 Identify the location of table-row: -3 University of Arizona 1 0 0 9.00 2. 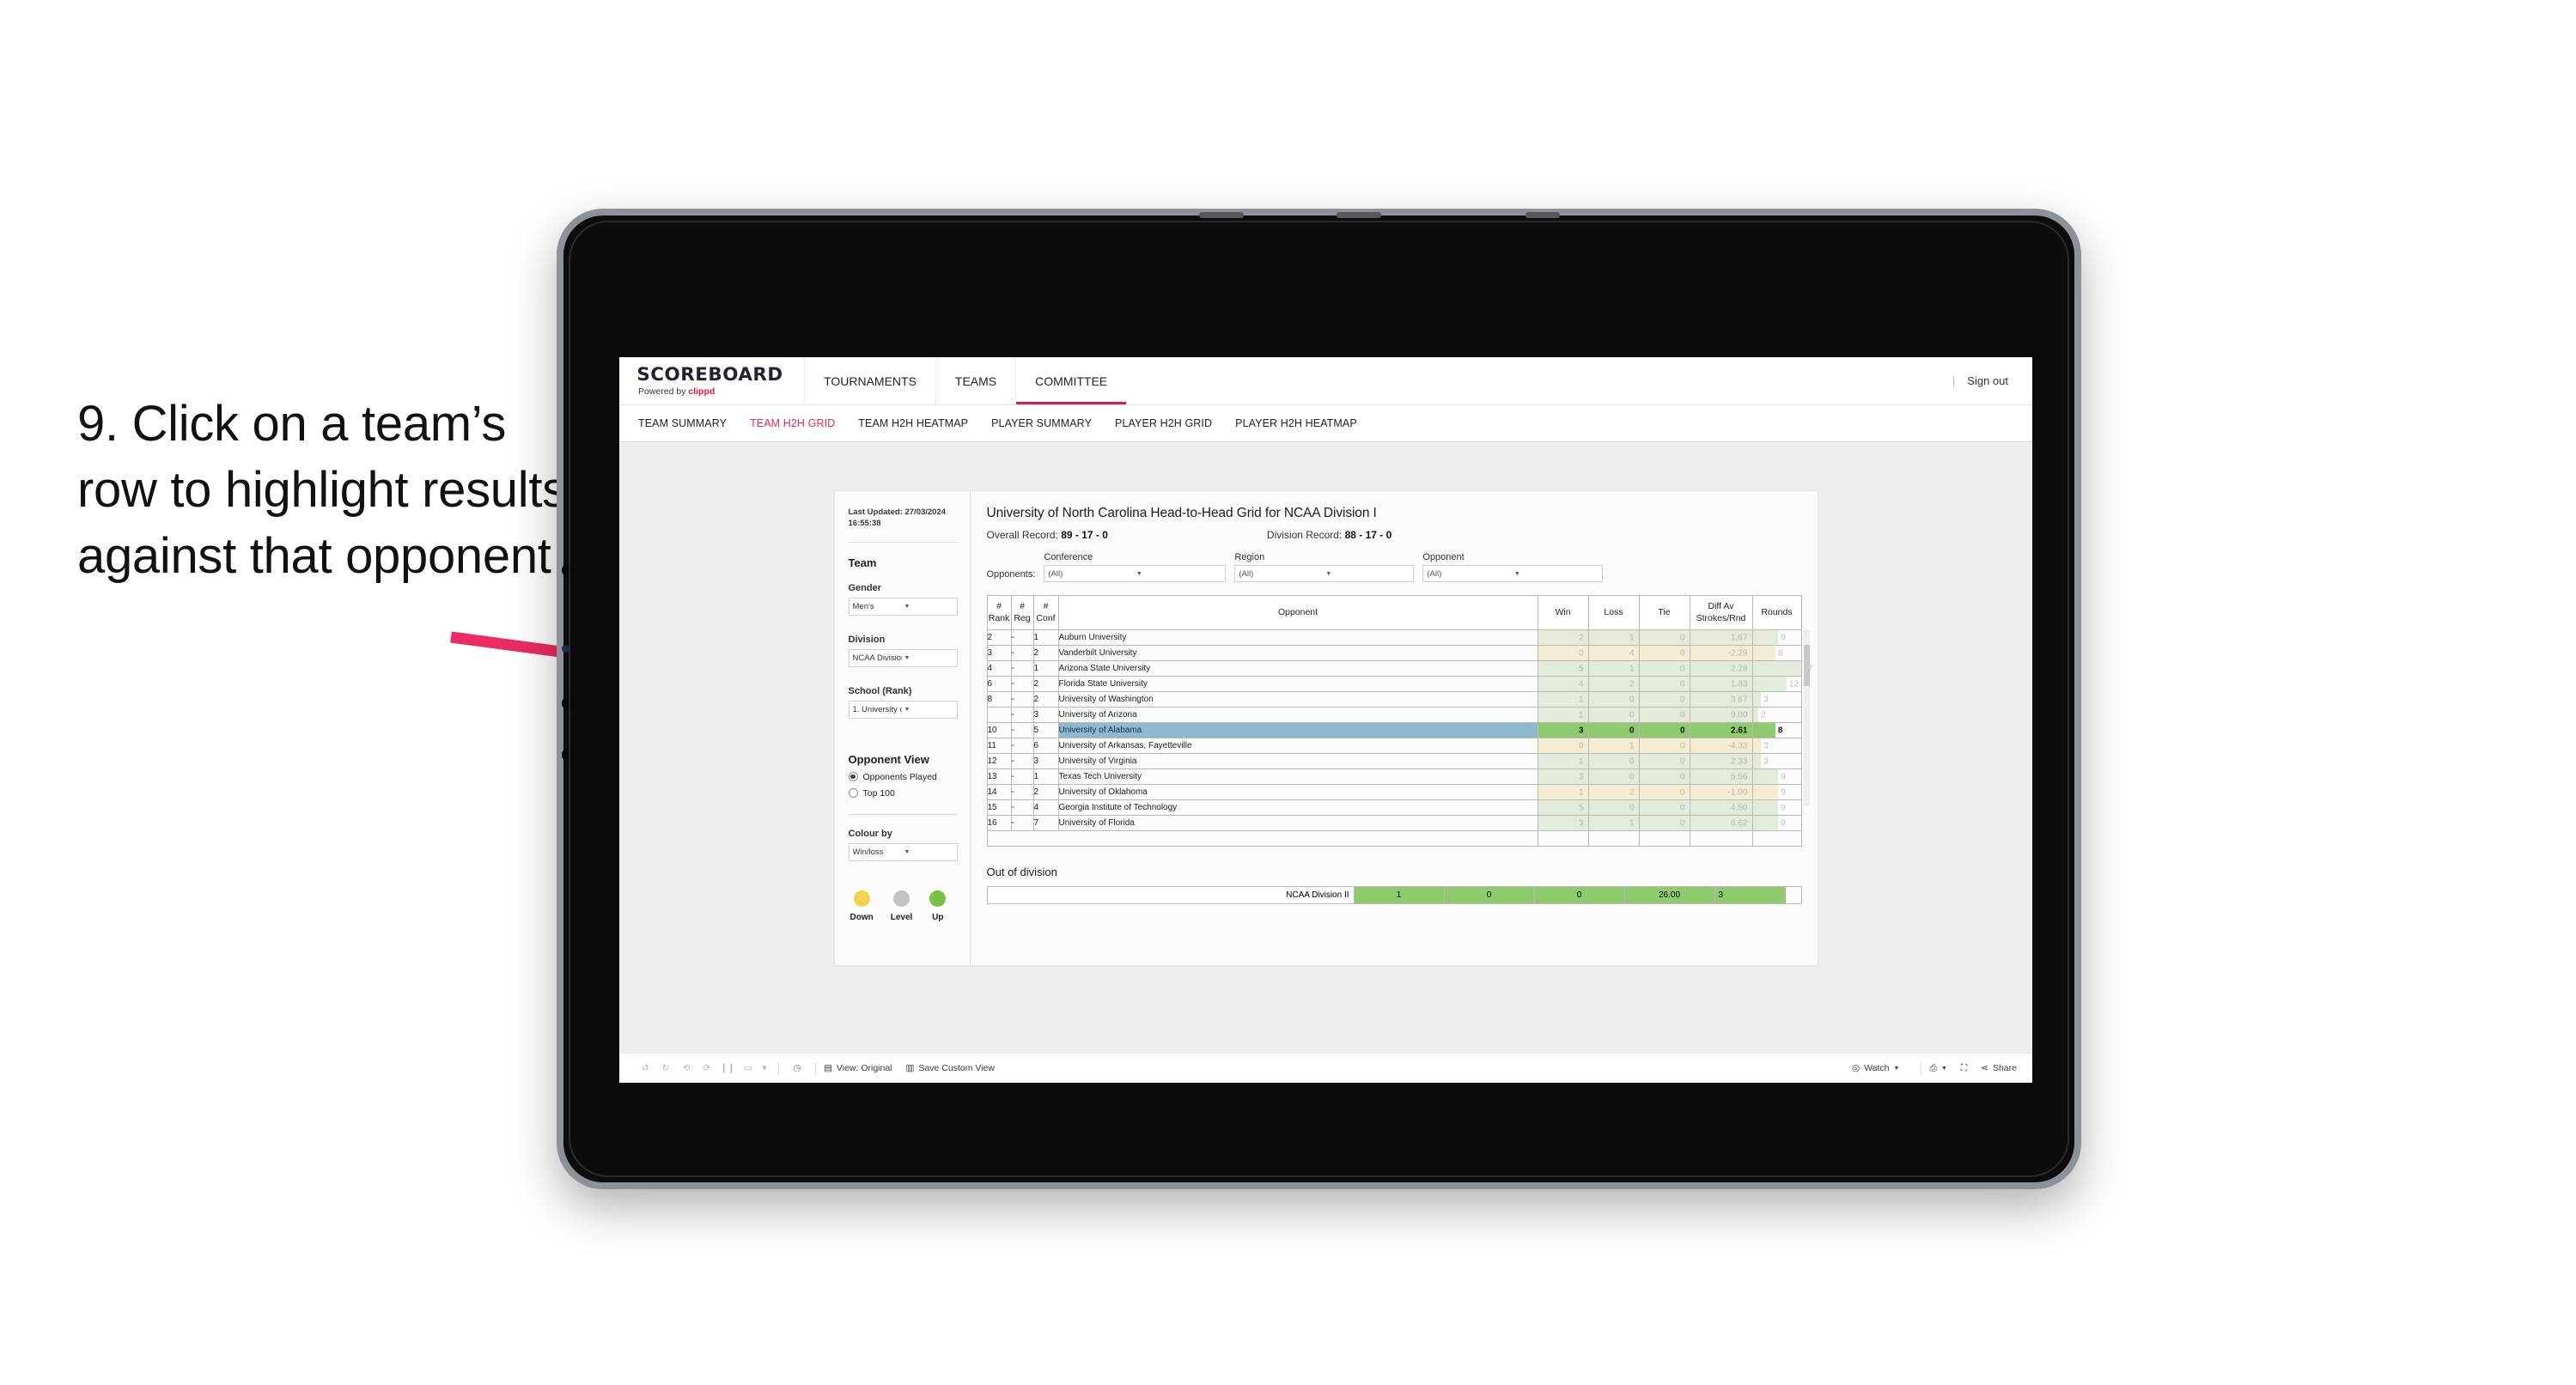
(1394, 715).